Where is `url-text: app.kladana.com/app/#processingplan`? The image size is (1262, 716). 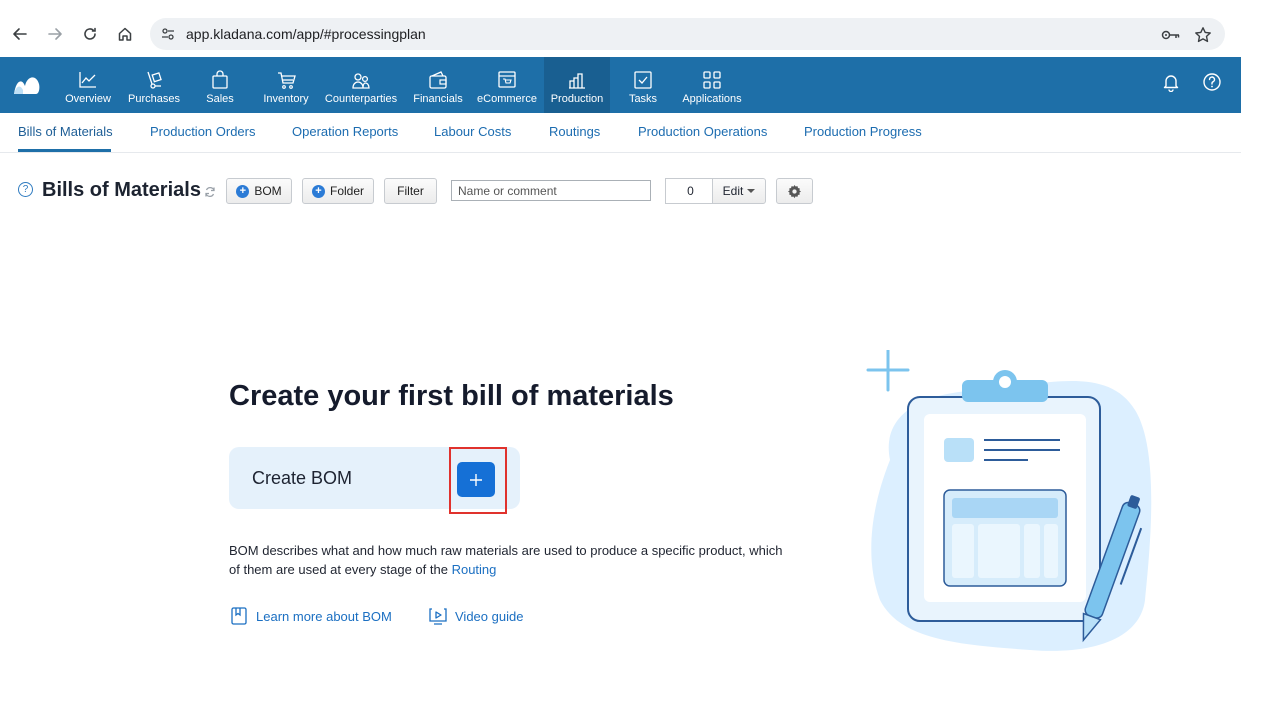
url-text: app.kladana.com/app/#processingplan is located at coordinates (306, 34).